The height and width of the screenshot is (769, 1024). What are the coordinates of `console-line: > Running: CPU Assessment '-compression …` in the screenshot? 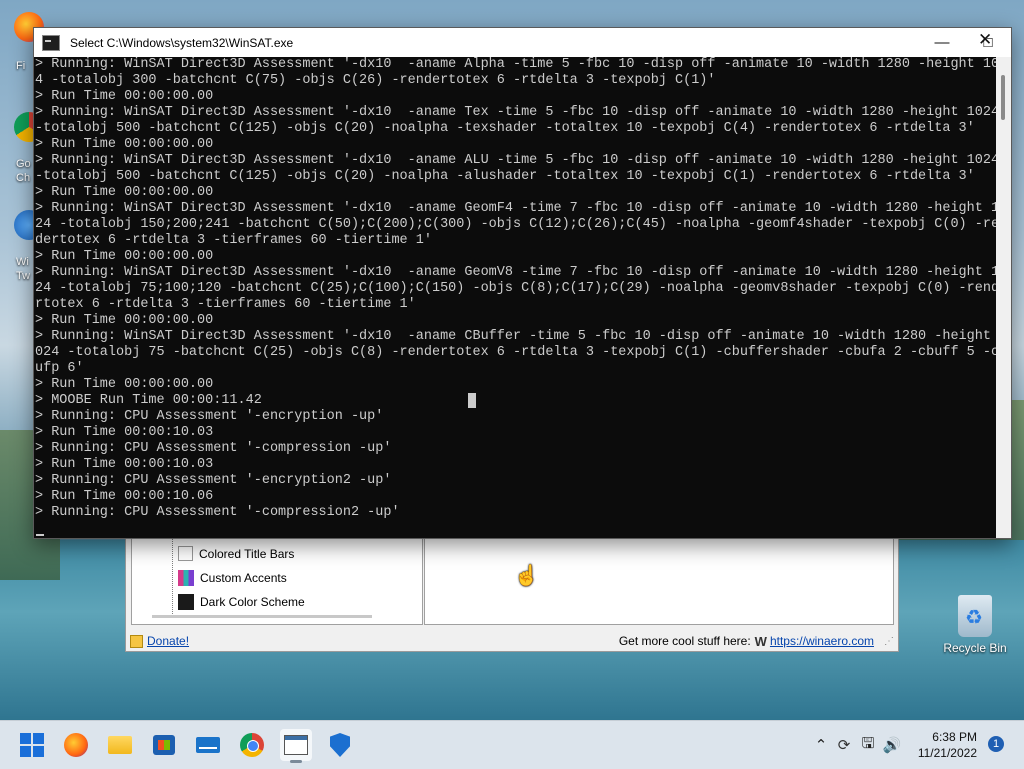 It's located at (213, 448).